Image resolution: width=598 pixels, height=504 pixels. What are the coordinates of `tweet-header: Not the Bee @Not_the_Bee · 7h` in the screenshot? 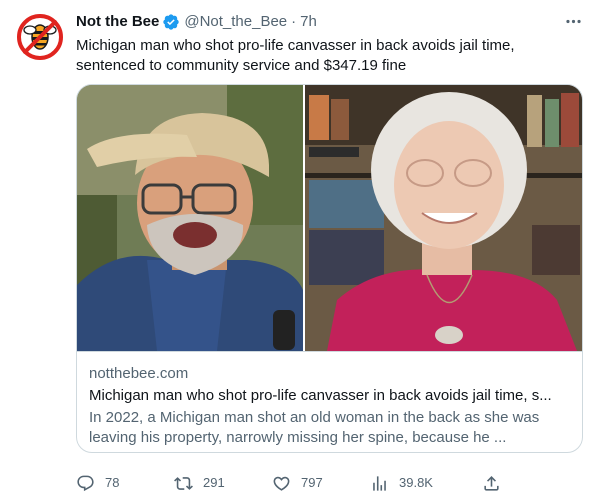 It's located at (196, 22).